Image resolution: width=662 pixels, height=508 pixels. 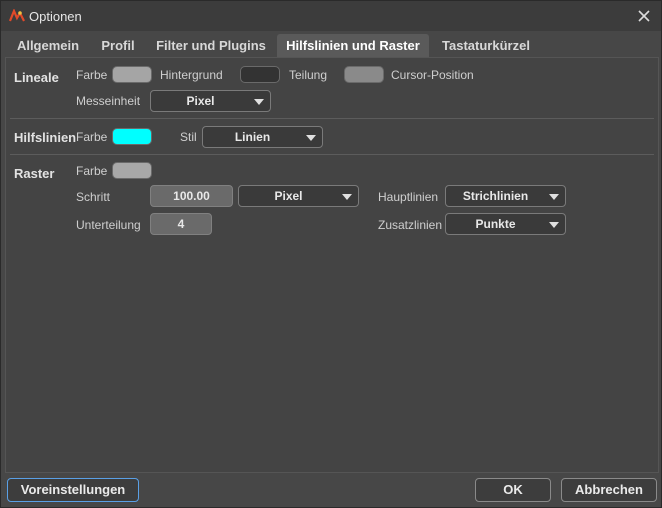 What do you see at coordinates (609, 490) in the screenshot?
I see `cancel-button: Abbrechen` at bounding box center [609, 490].